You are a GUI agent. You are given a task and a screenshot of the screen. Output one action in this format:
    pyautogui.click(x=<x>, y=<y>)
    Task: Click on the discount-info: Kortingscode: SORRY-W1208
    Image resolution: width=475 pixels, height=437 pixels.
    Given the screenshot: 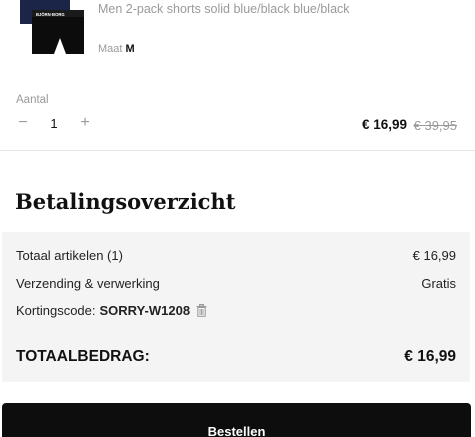 What is the action you would take?
    pyautogui.click(x=111, y=310)
    